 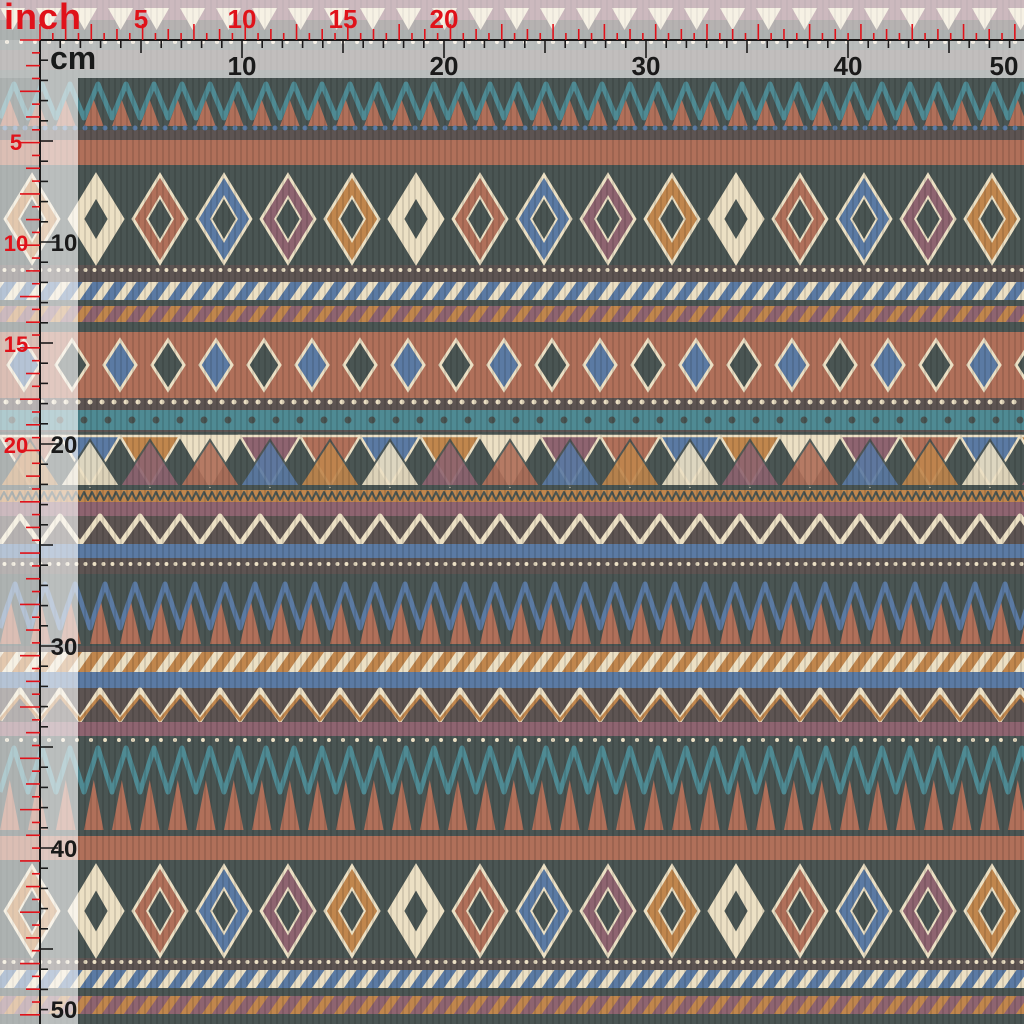 What do you see at coordinates (73, 58) in the screenshot?
I see `cm-unit-label: cm` at bounding box center [73, 58].